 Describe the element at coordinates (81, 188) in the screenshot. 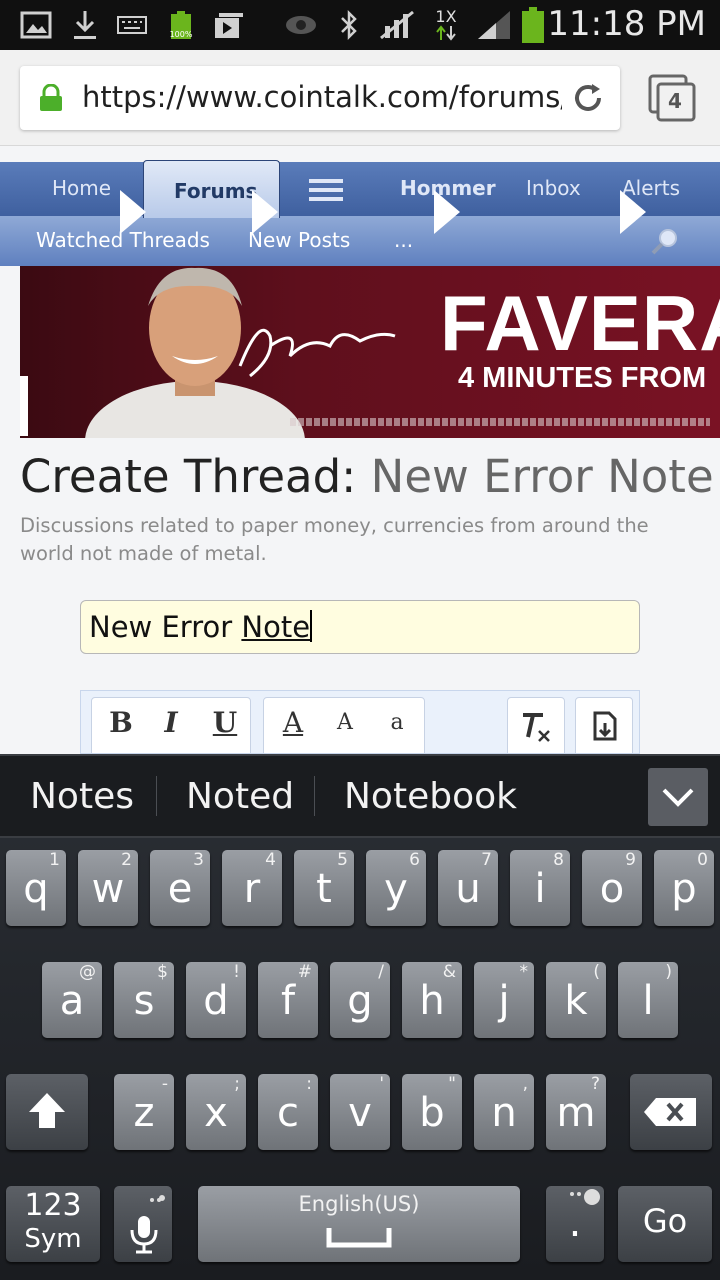

I see `nav-home: Home` at that location.